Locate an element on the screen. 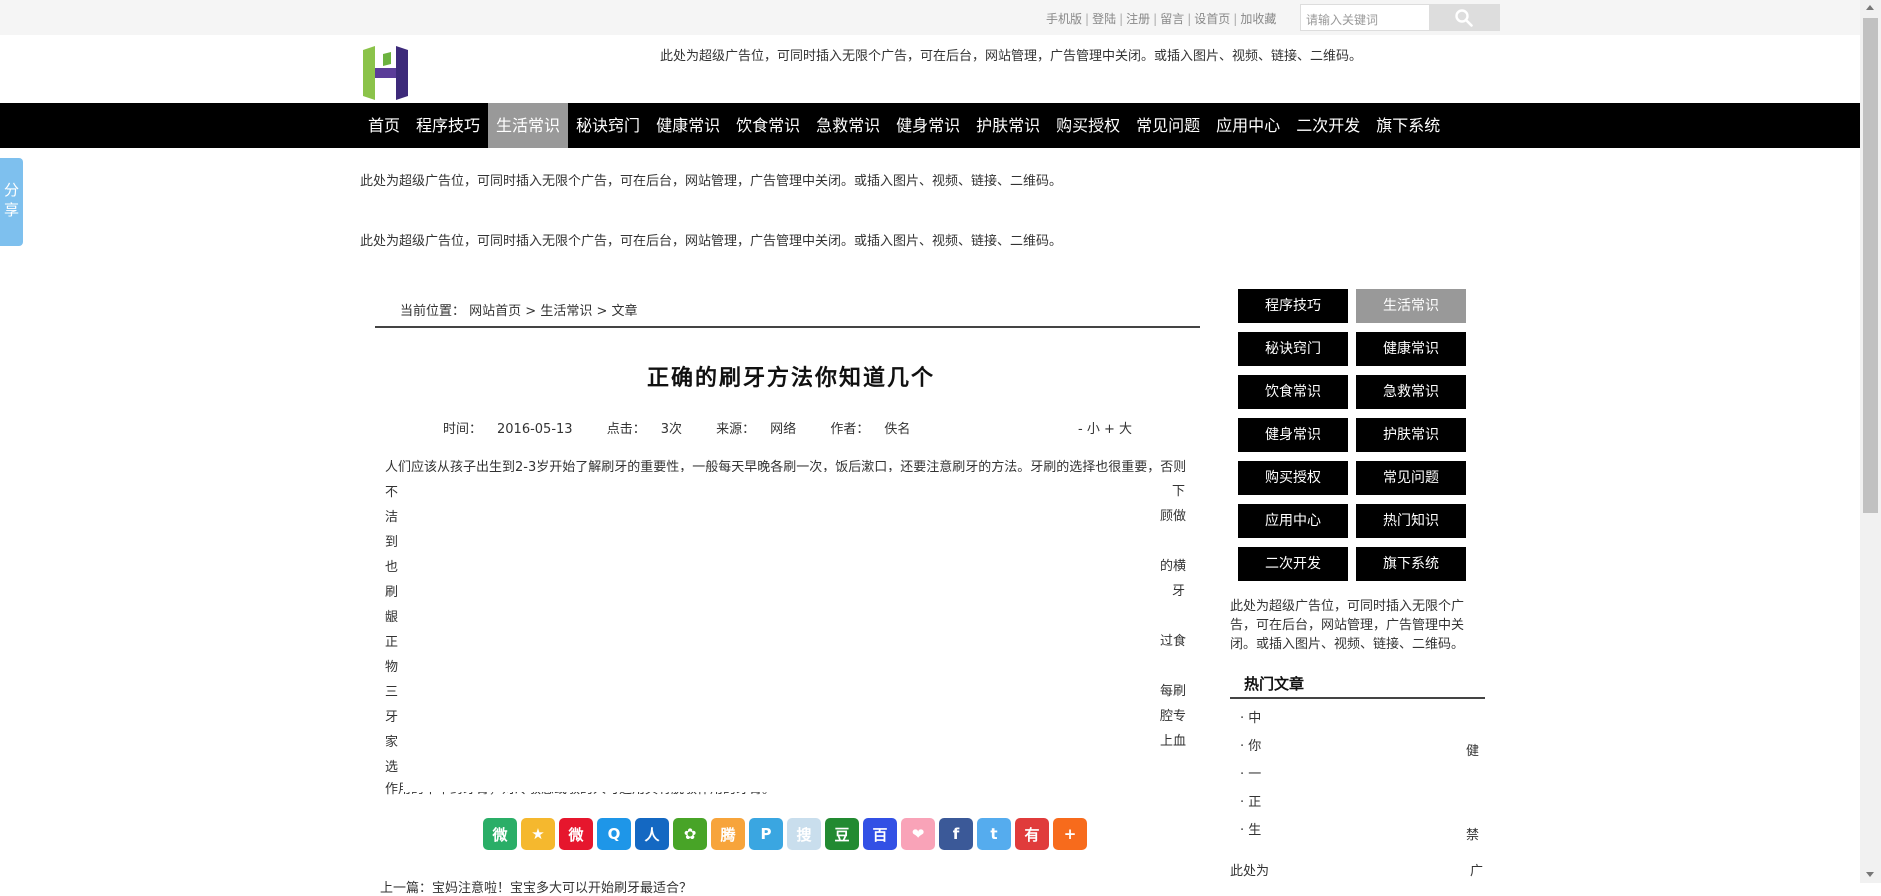 This screenshot has width=1881, height=896. sidebar-category: 生活常识 is located at coordinates (1411, 306).